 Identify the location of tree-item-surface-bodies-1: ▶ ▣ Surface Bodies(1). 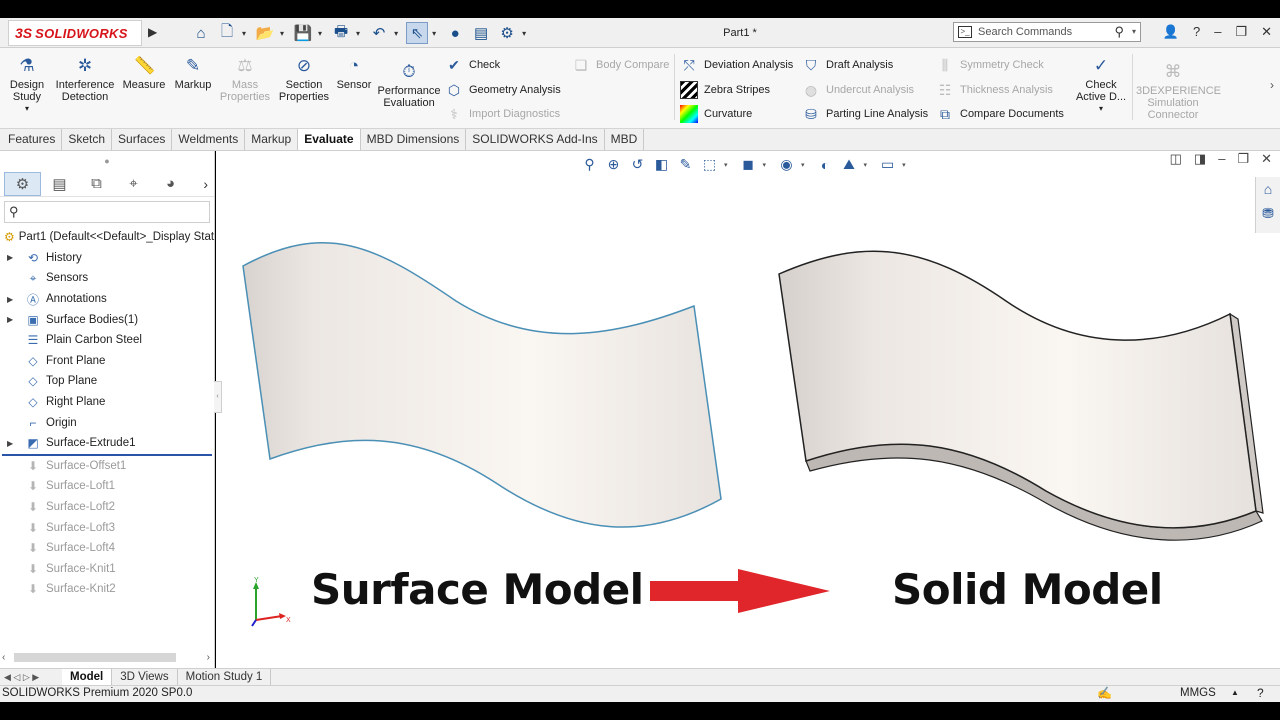
(107, 319).